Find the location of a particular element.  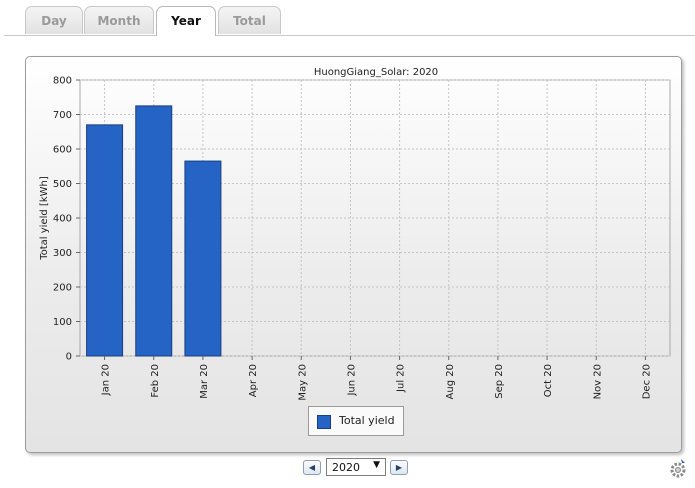

legend-label: Total yield is located at coordinates (367, 420).